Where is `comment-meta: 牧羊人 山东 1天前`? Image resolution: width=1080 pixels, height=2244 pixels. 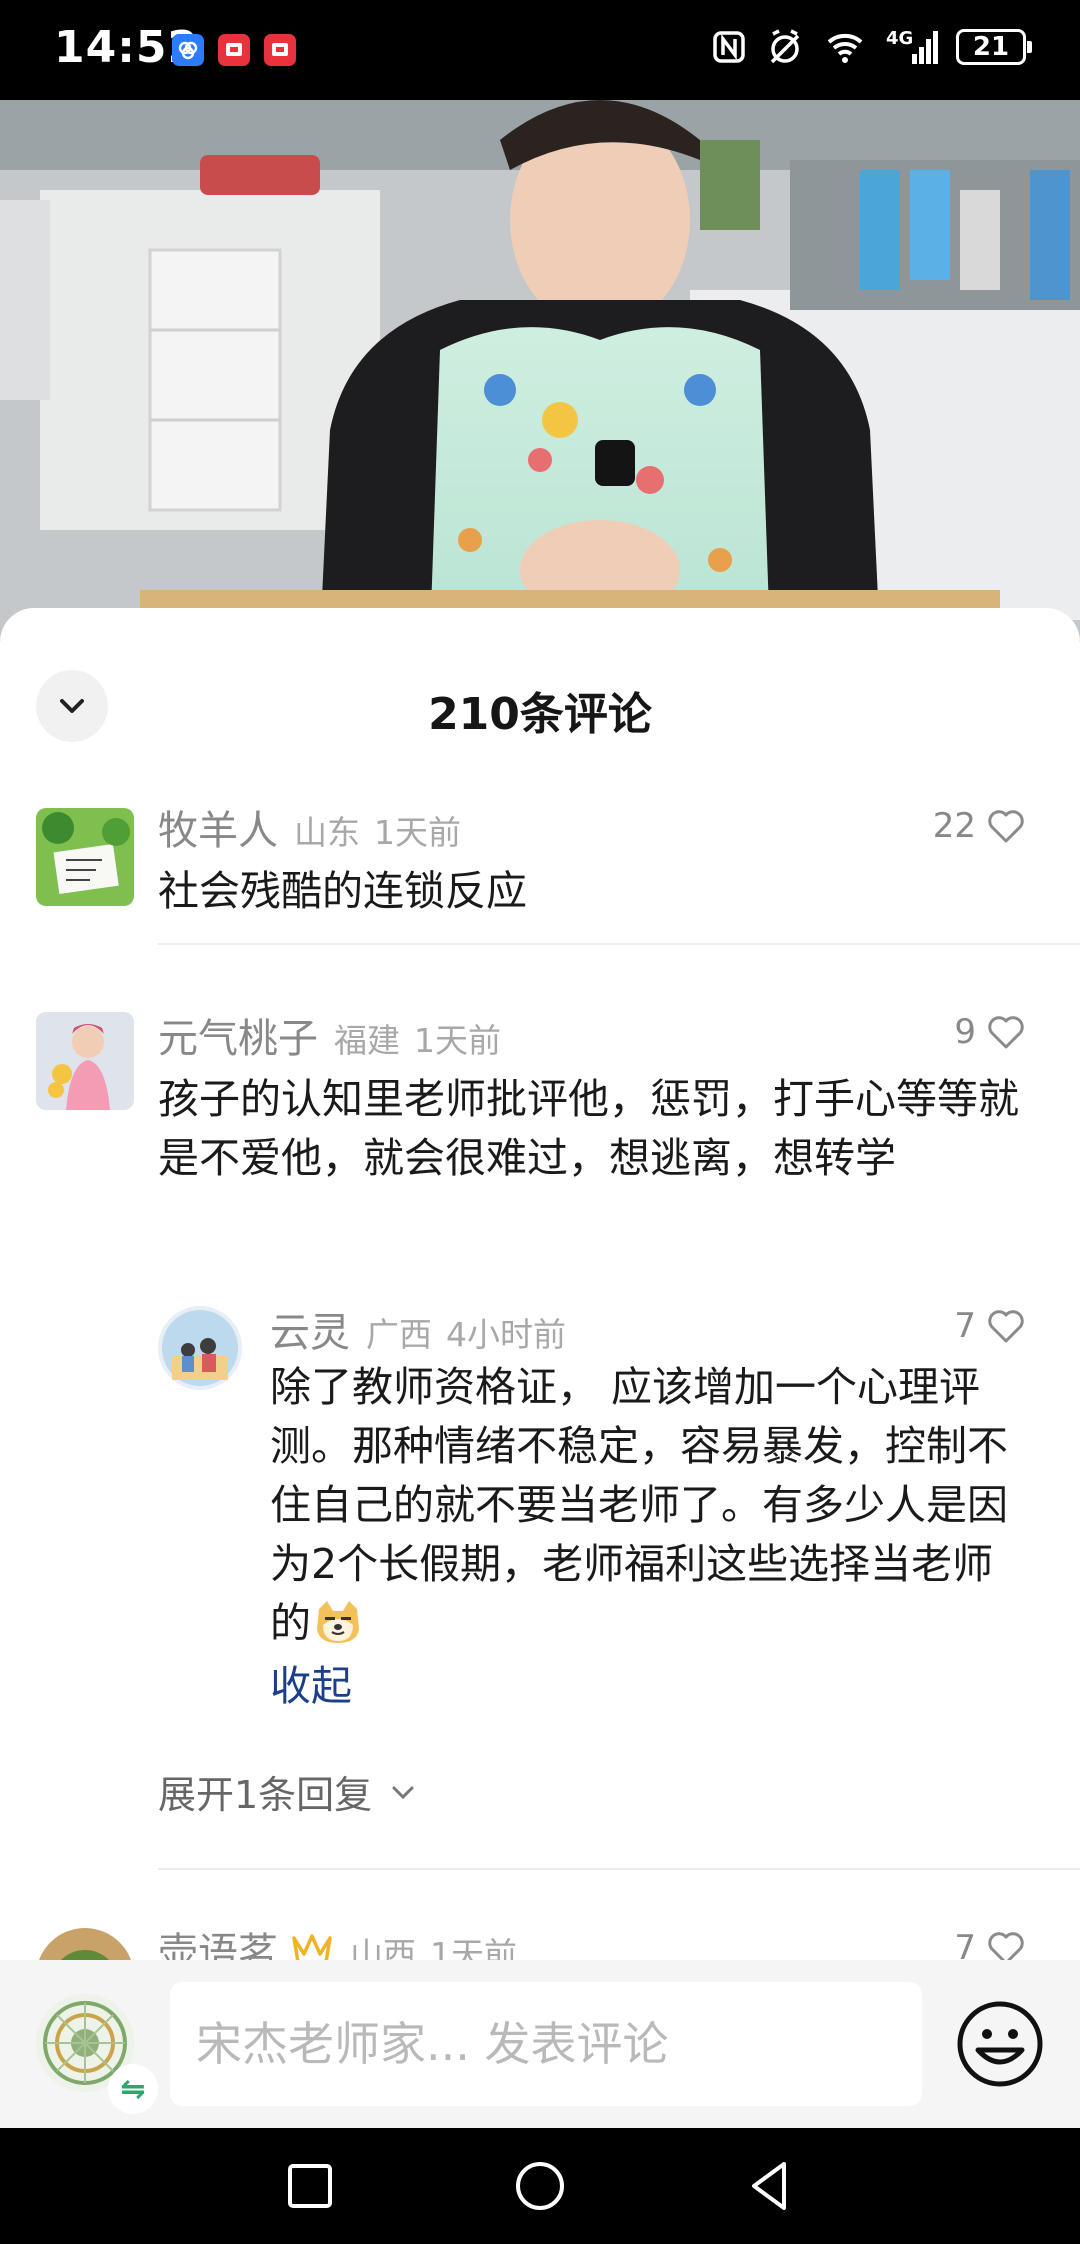 comment-meta: 牧羊人 山东 1天前 is located at coordinates (548, 827).